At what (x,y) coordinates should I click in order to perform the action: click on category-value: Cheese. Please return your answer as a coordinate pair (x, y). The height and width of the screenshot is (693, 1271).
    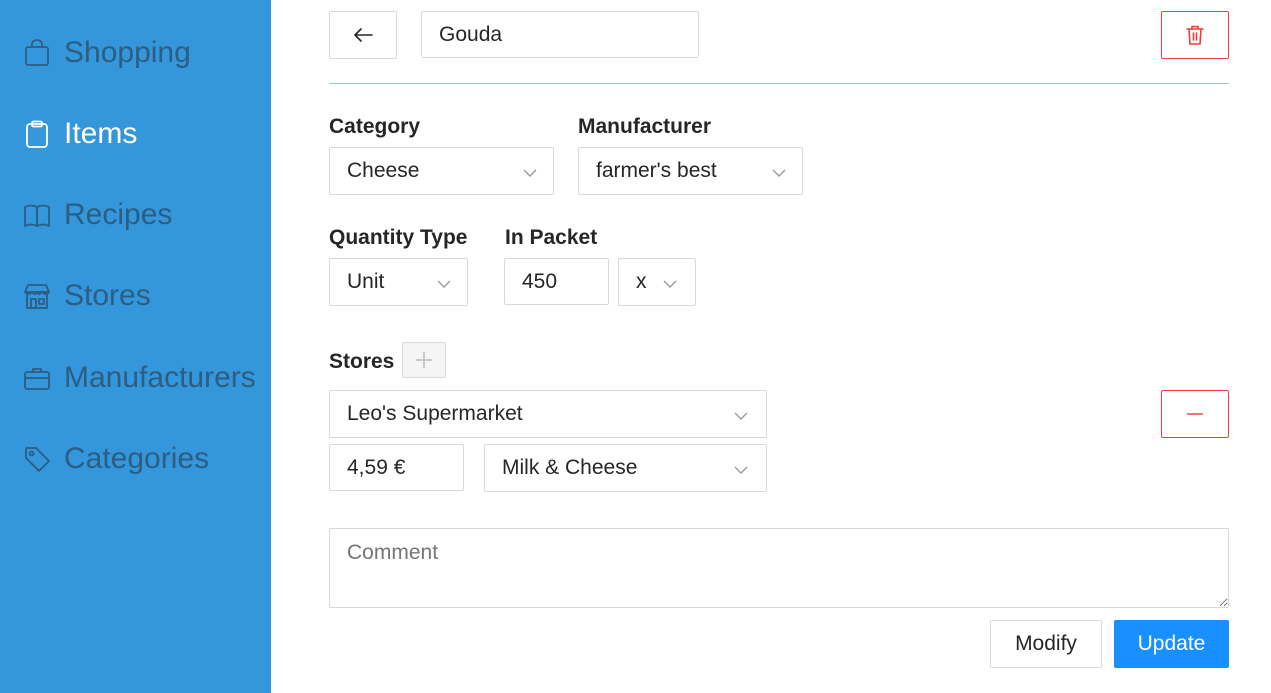
    Looking at the image, I should click on (383, 170).